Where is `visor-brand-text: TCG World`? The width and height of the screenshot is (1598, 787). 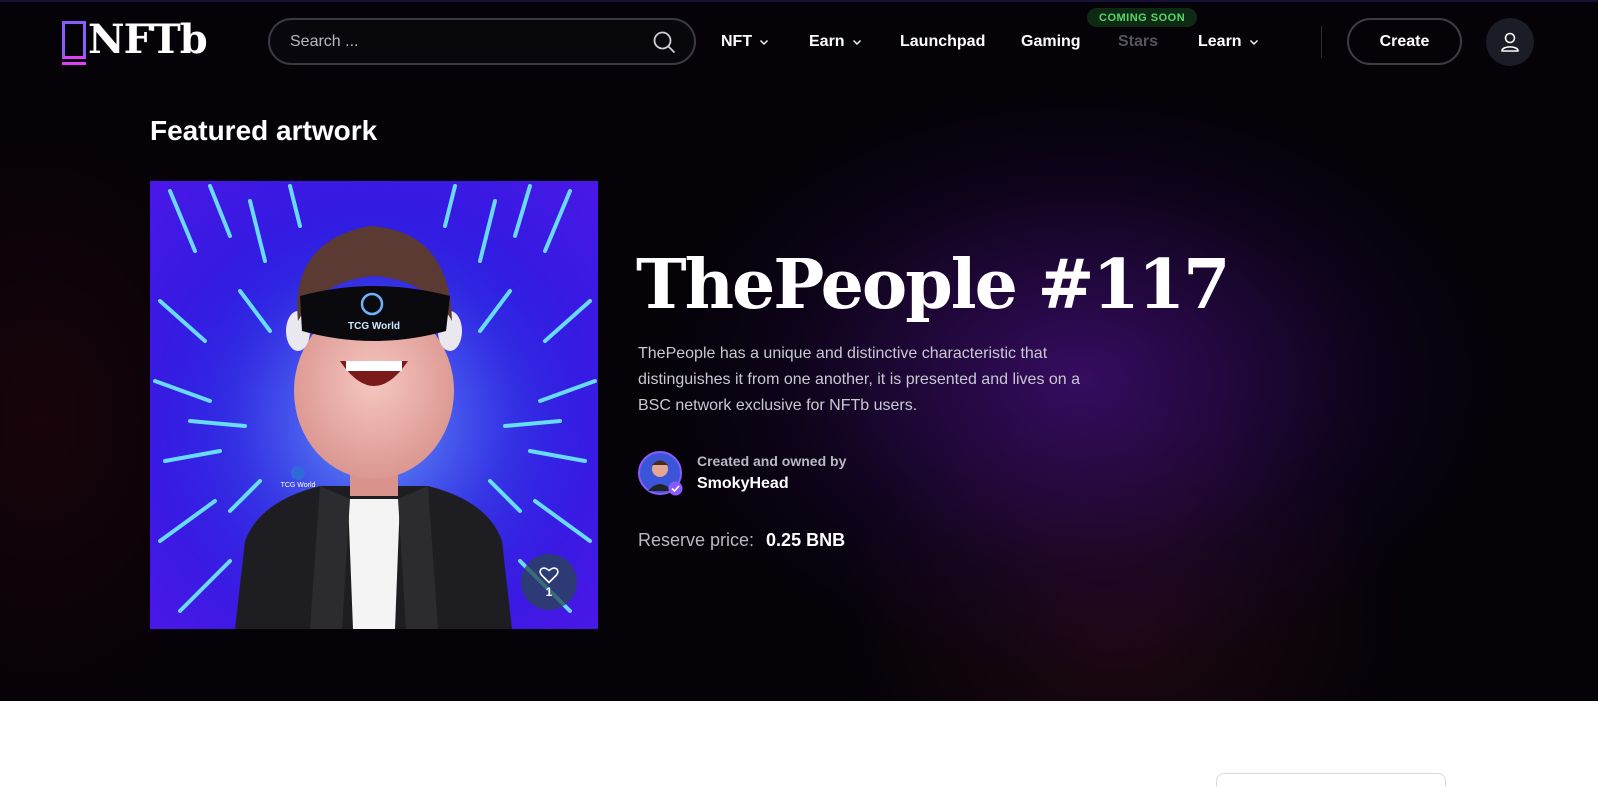
visor-brand-text: TCG World is located at coordinates (374, 326).